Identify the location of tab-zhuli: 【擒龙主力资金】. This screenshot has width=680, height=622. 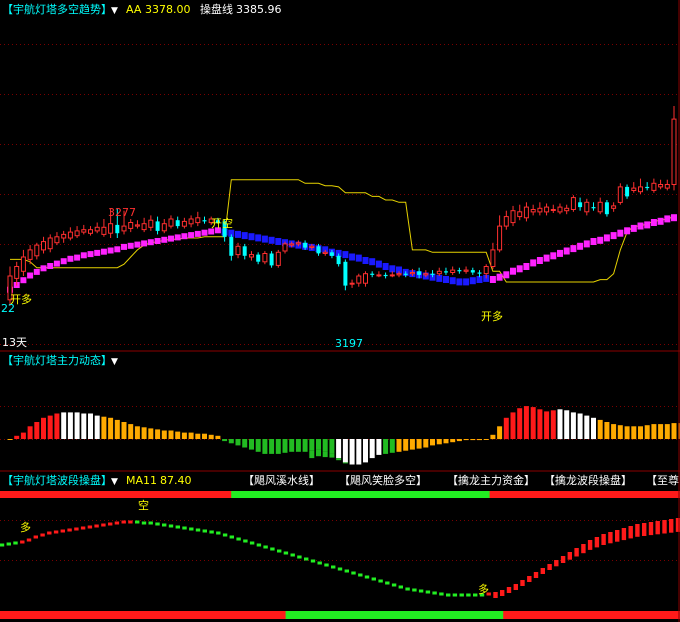
(491, 480).